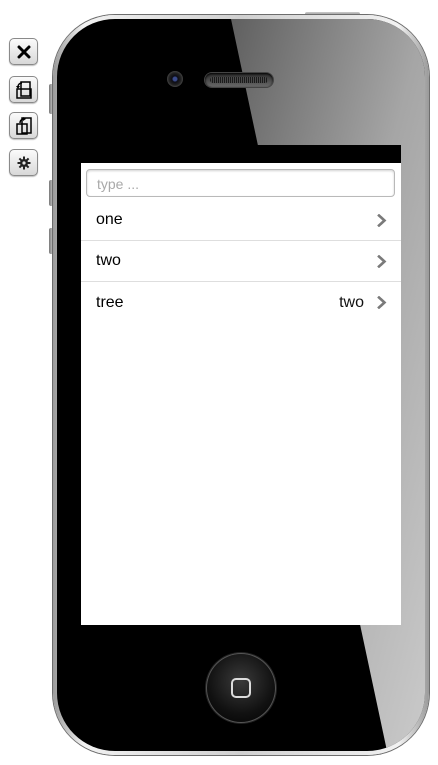  I want to click on rotate-left-button, so click(23, 89).